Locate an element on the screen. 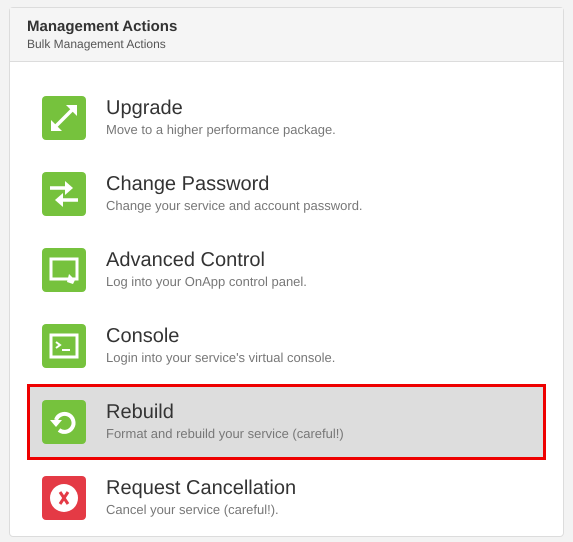 The width and height of the screenshot is (573, 542). action-title: Upgrade is located at coordinates (145, 108).